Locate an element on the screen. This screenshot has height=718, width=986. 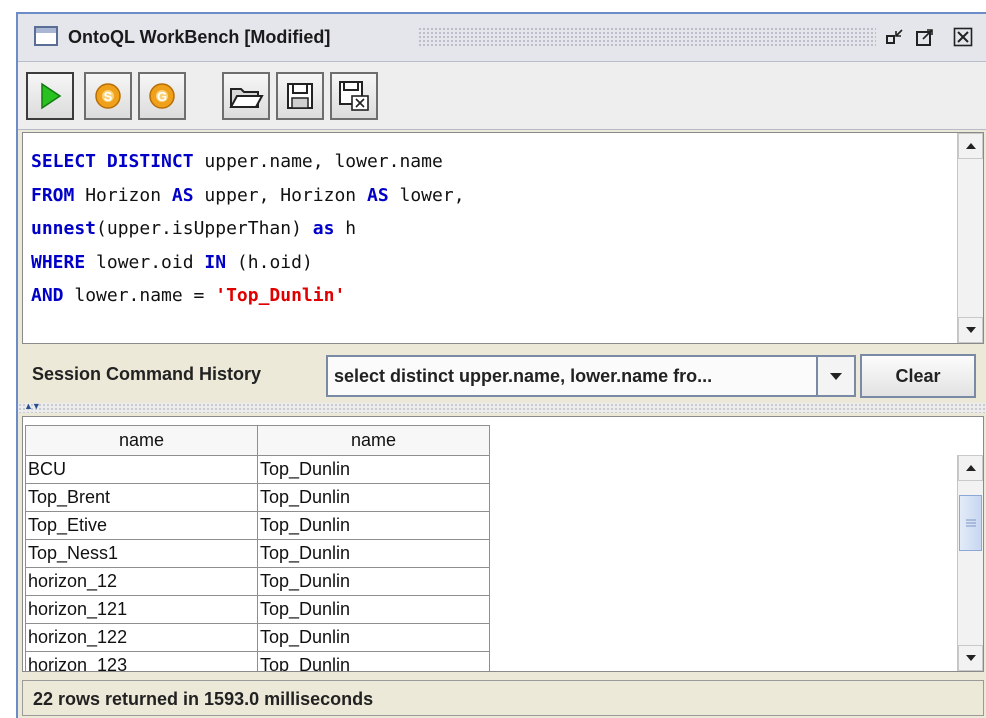
table-row: horizon_12 Top_Dunlin is located at coordinates (257, 581).